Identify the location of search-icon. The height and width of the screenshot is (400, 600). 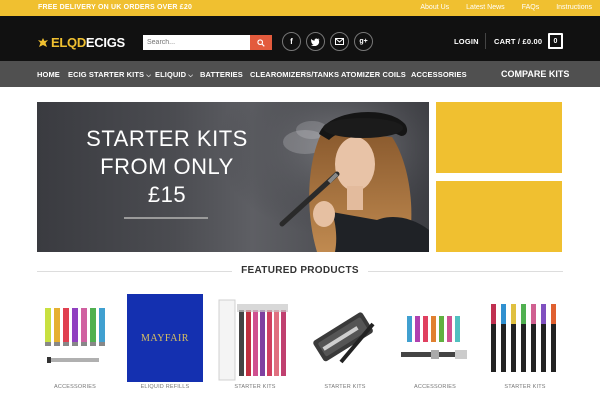
(261, 42).